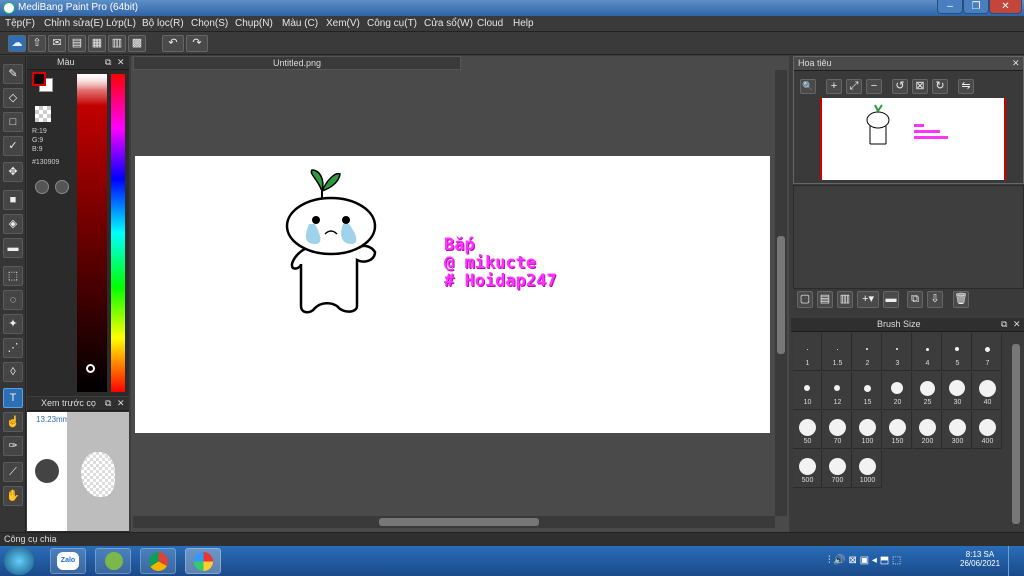  I want to click on comment-icon: ✉, so click(57, 43).